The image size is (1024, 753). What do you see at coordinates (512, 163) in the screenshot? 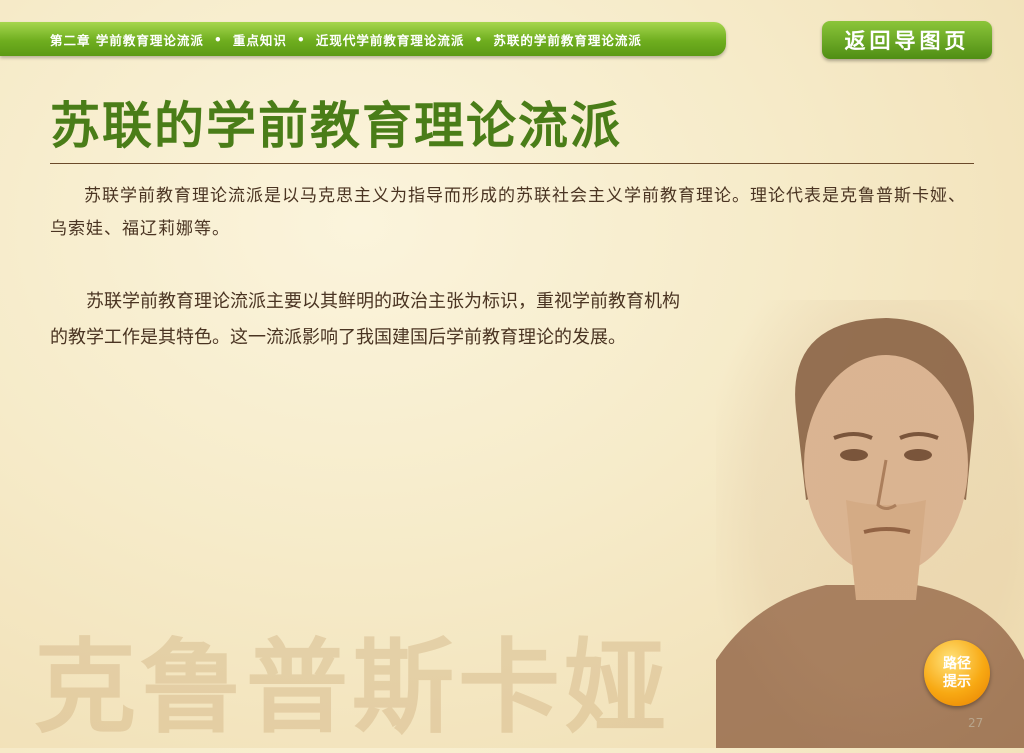
I see `title-divider` at bounding box center [512, 163].